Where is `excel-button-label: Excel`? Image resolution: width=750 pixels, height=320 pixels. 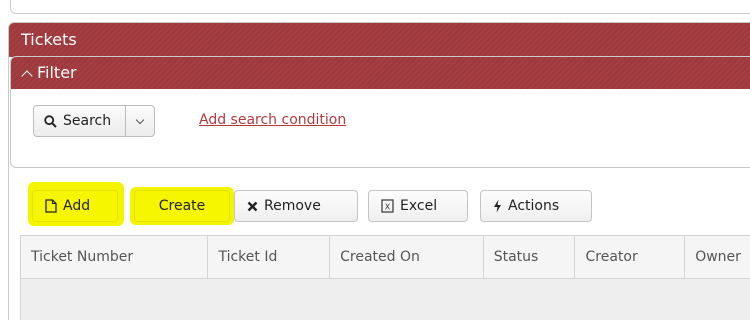
excel-button-label: Excel is located at coordinates (419, 206).